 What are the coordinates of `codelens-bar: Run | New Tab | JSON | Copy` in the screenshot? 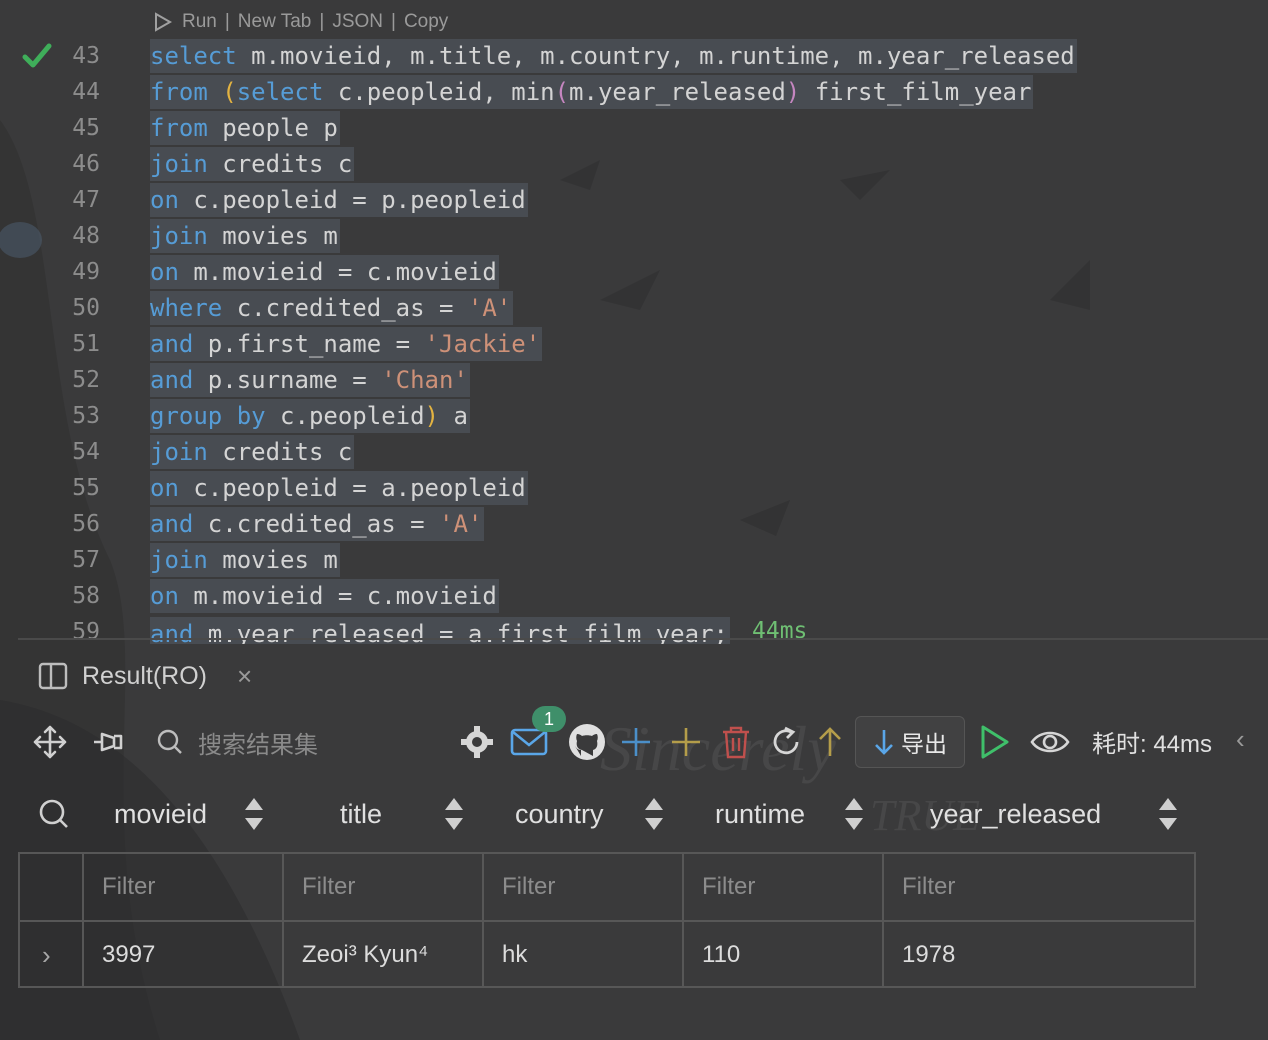 It's located at (300, 22).